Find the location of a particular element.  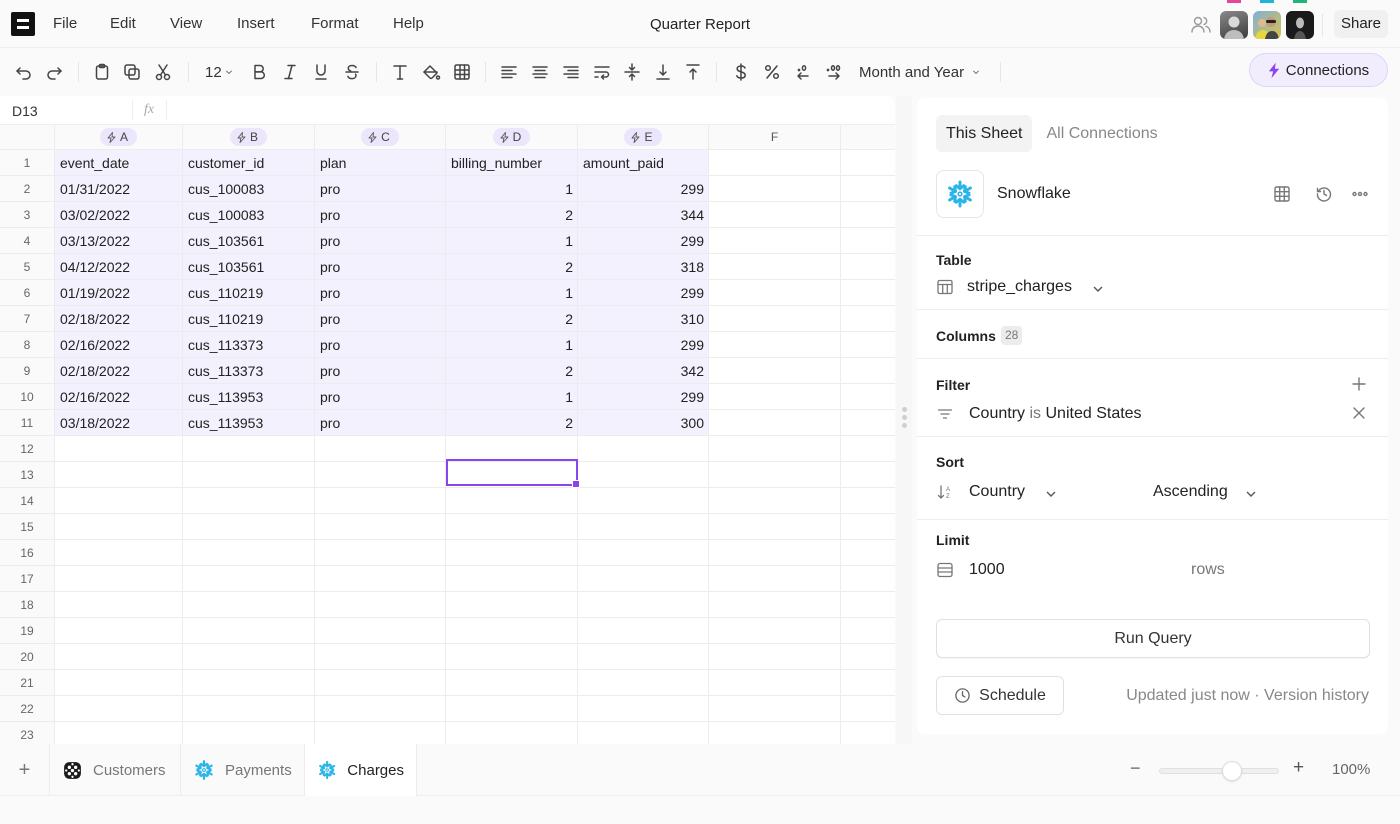

cell: cus_113373 is located at coordinates (249, 371).